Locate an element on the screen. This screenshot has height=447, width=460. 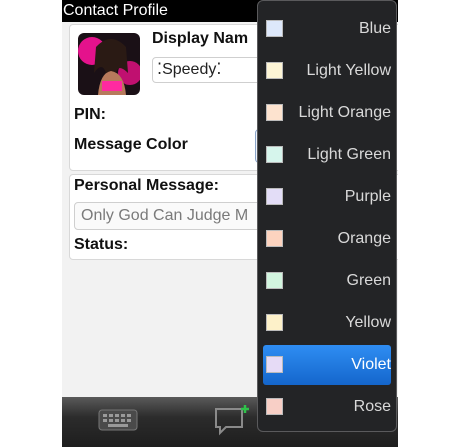
keyboard-icon is located at coordinates (118, 420).